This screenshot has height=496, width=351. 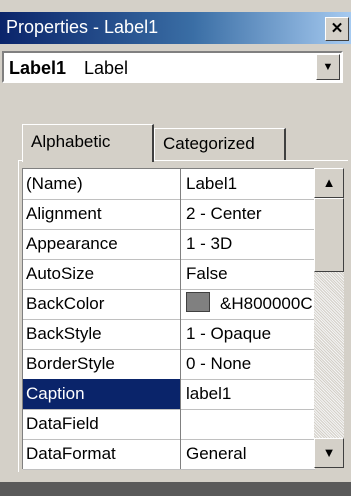 What do you see at coordinates (328, 67) in the screenshot?
I see `chevron-down-icon: ▼` at bounding box center [328, 67].